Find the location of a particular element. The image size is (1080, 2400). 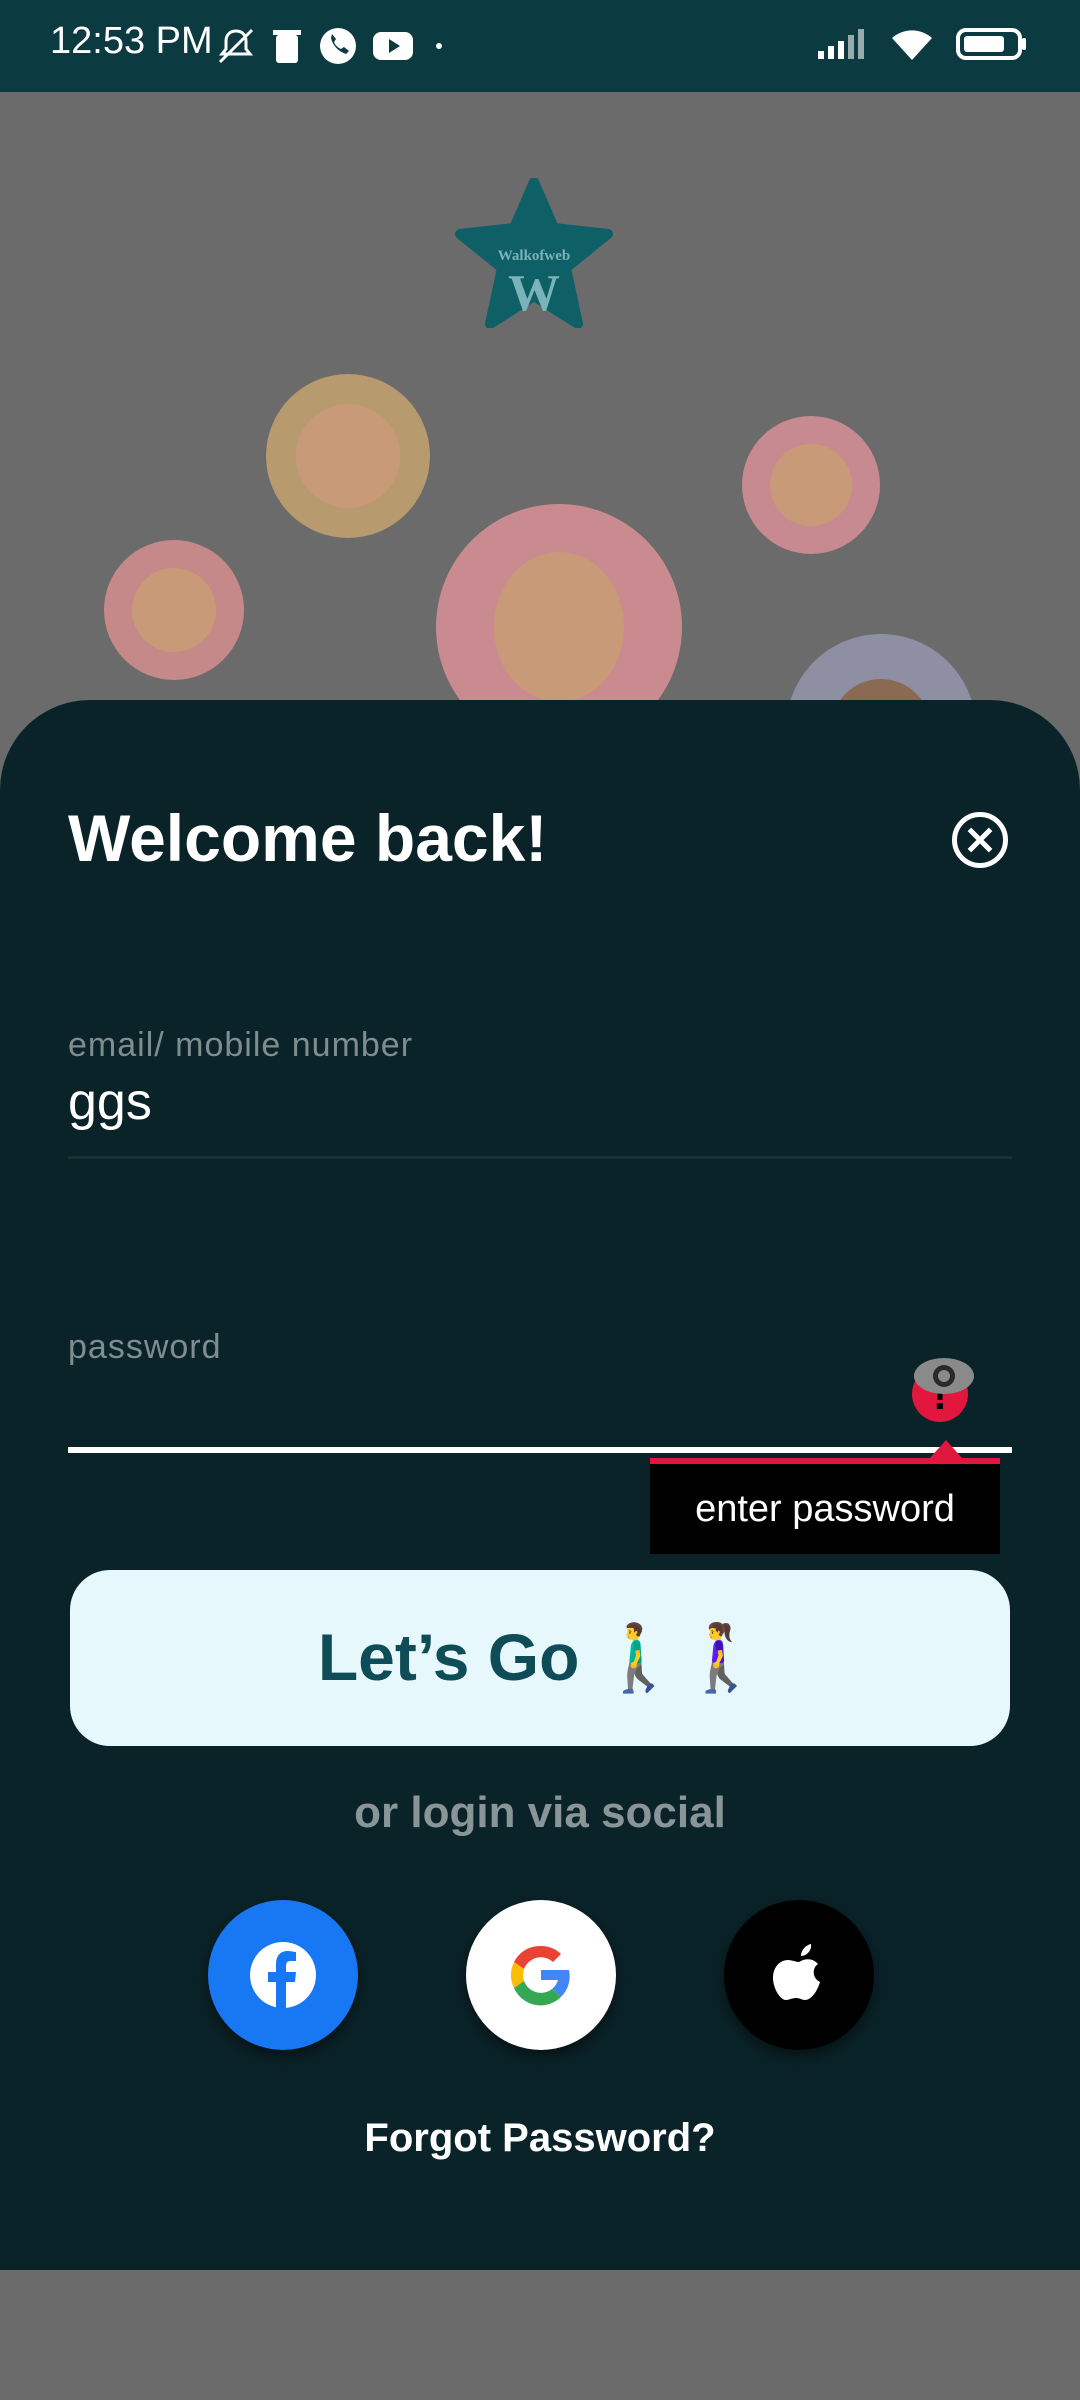

eye-icon is located at coordinates (944, 1376).